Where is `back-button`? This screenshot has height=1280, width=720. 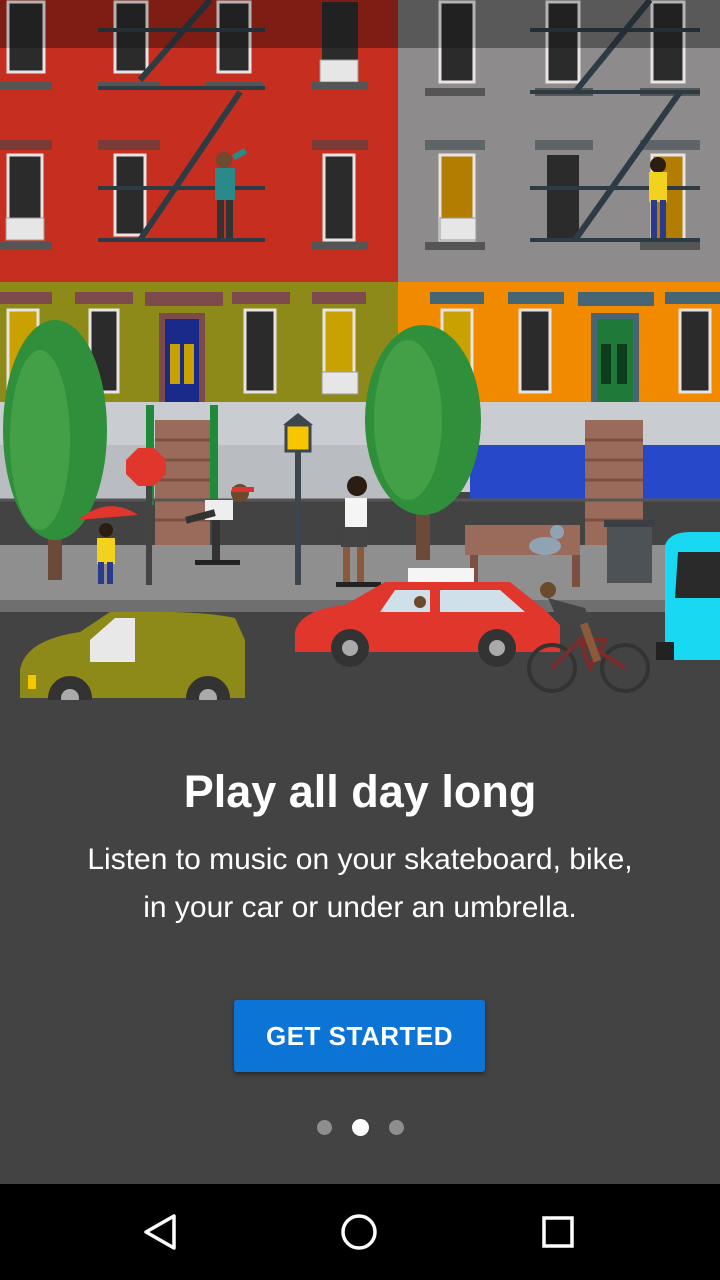
back-button is located at coordinates (160, 1232).